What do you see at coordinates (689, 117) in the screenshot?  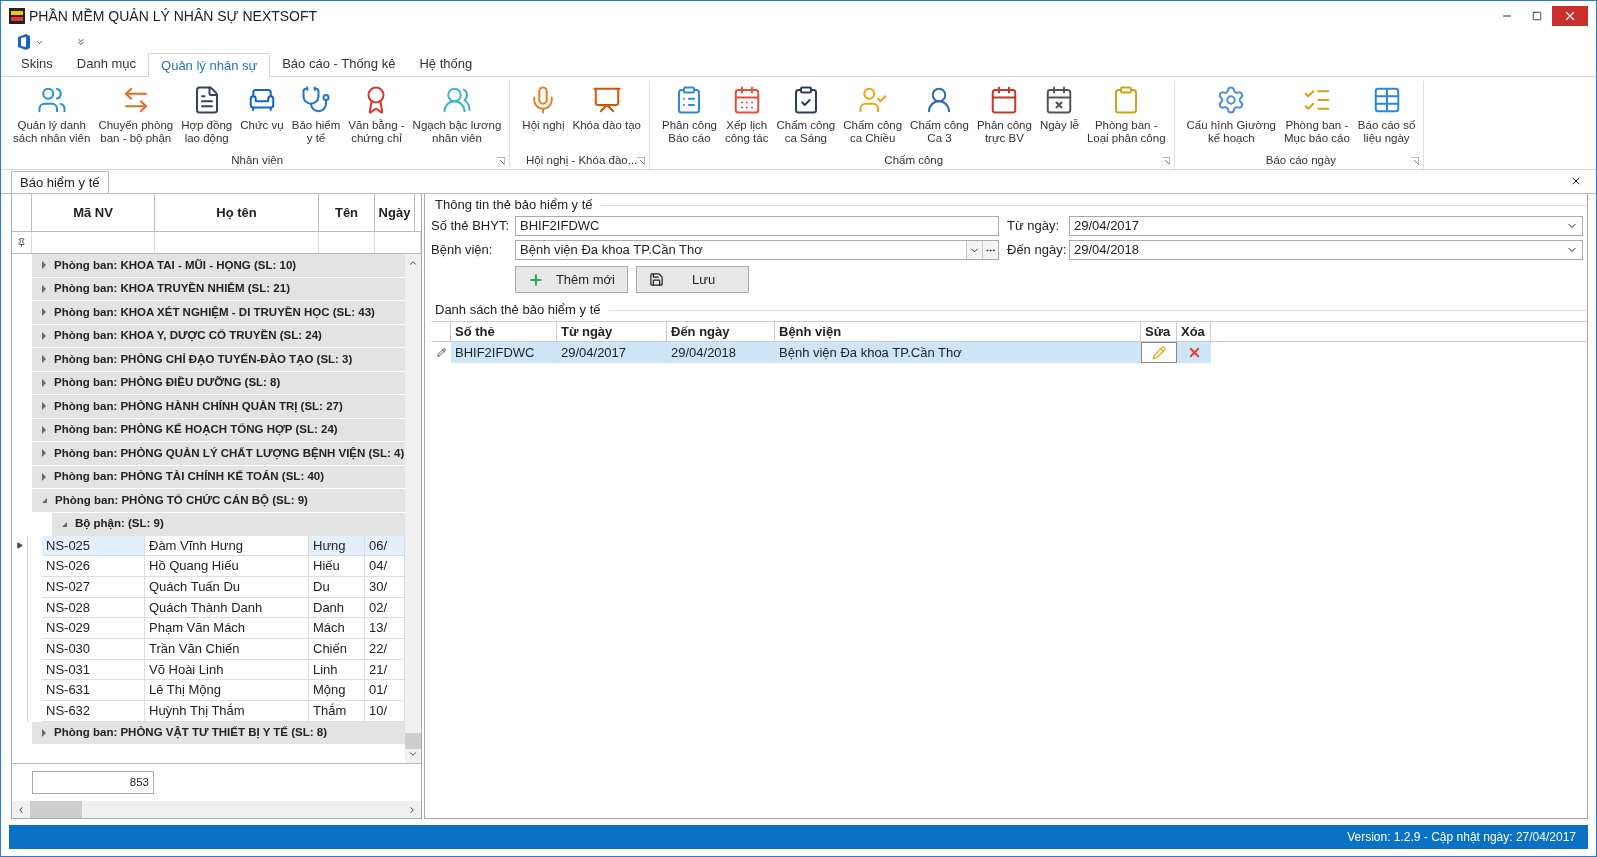 I see `ribbon-button: Phân công Báo cáo` at bounding box center [689, 117].